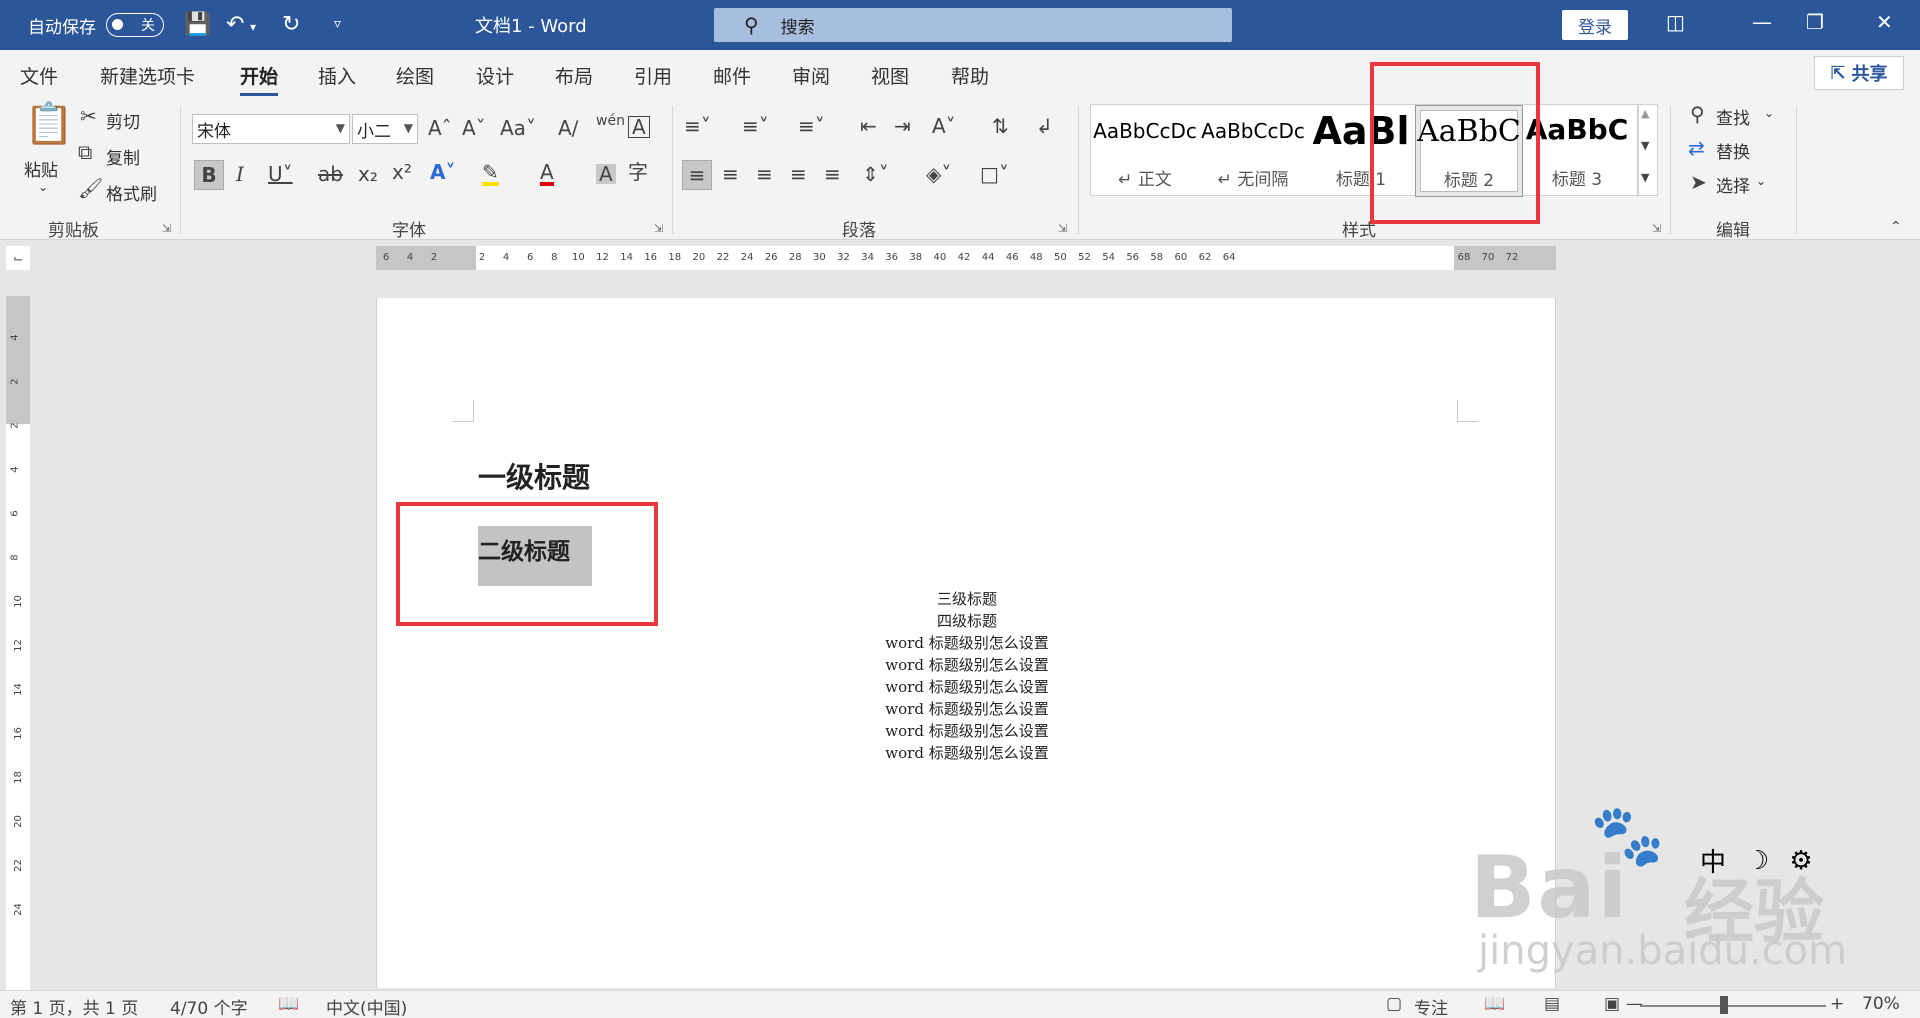 The width and height of the screenshot is (1920, 1018). Describe the element at coordinates (1253, 151) in the screenshot. I see `style-no-spacing: AaBbCcDc ↵ 无间隔` at that location.